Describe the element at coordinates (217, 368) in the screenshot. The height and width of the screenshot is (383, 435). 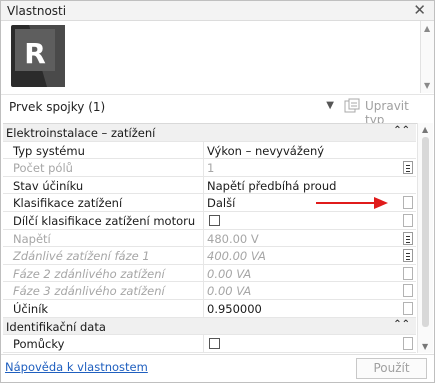
I see `footer: Nápověda k vlastnostem Použít` at that location.